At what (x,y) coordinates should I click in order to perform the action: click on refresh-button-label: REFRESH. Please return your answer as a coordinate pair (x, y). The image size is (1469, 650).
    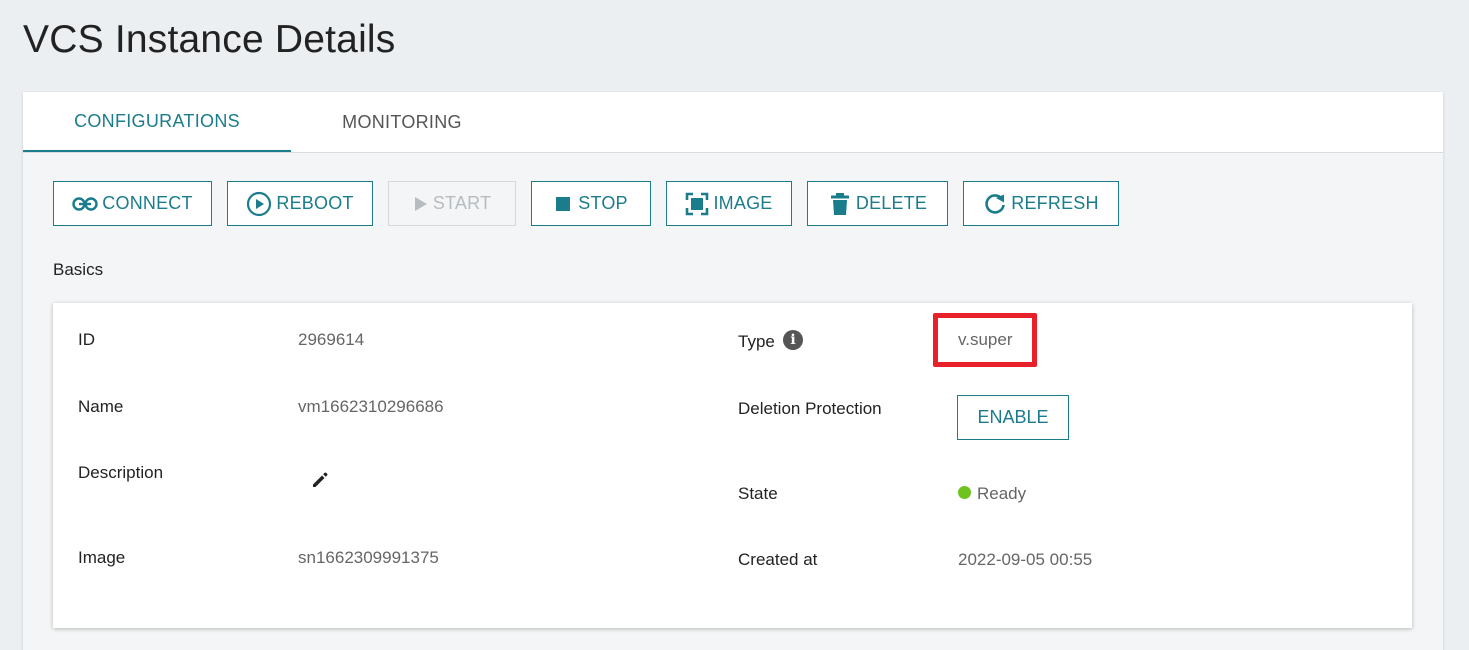
    Looking at the image, I should click on (1055, 203).